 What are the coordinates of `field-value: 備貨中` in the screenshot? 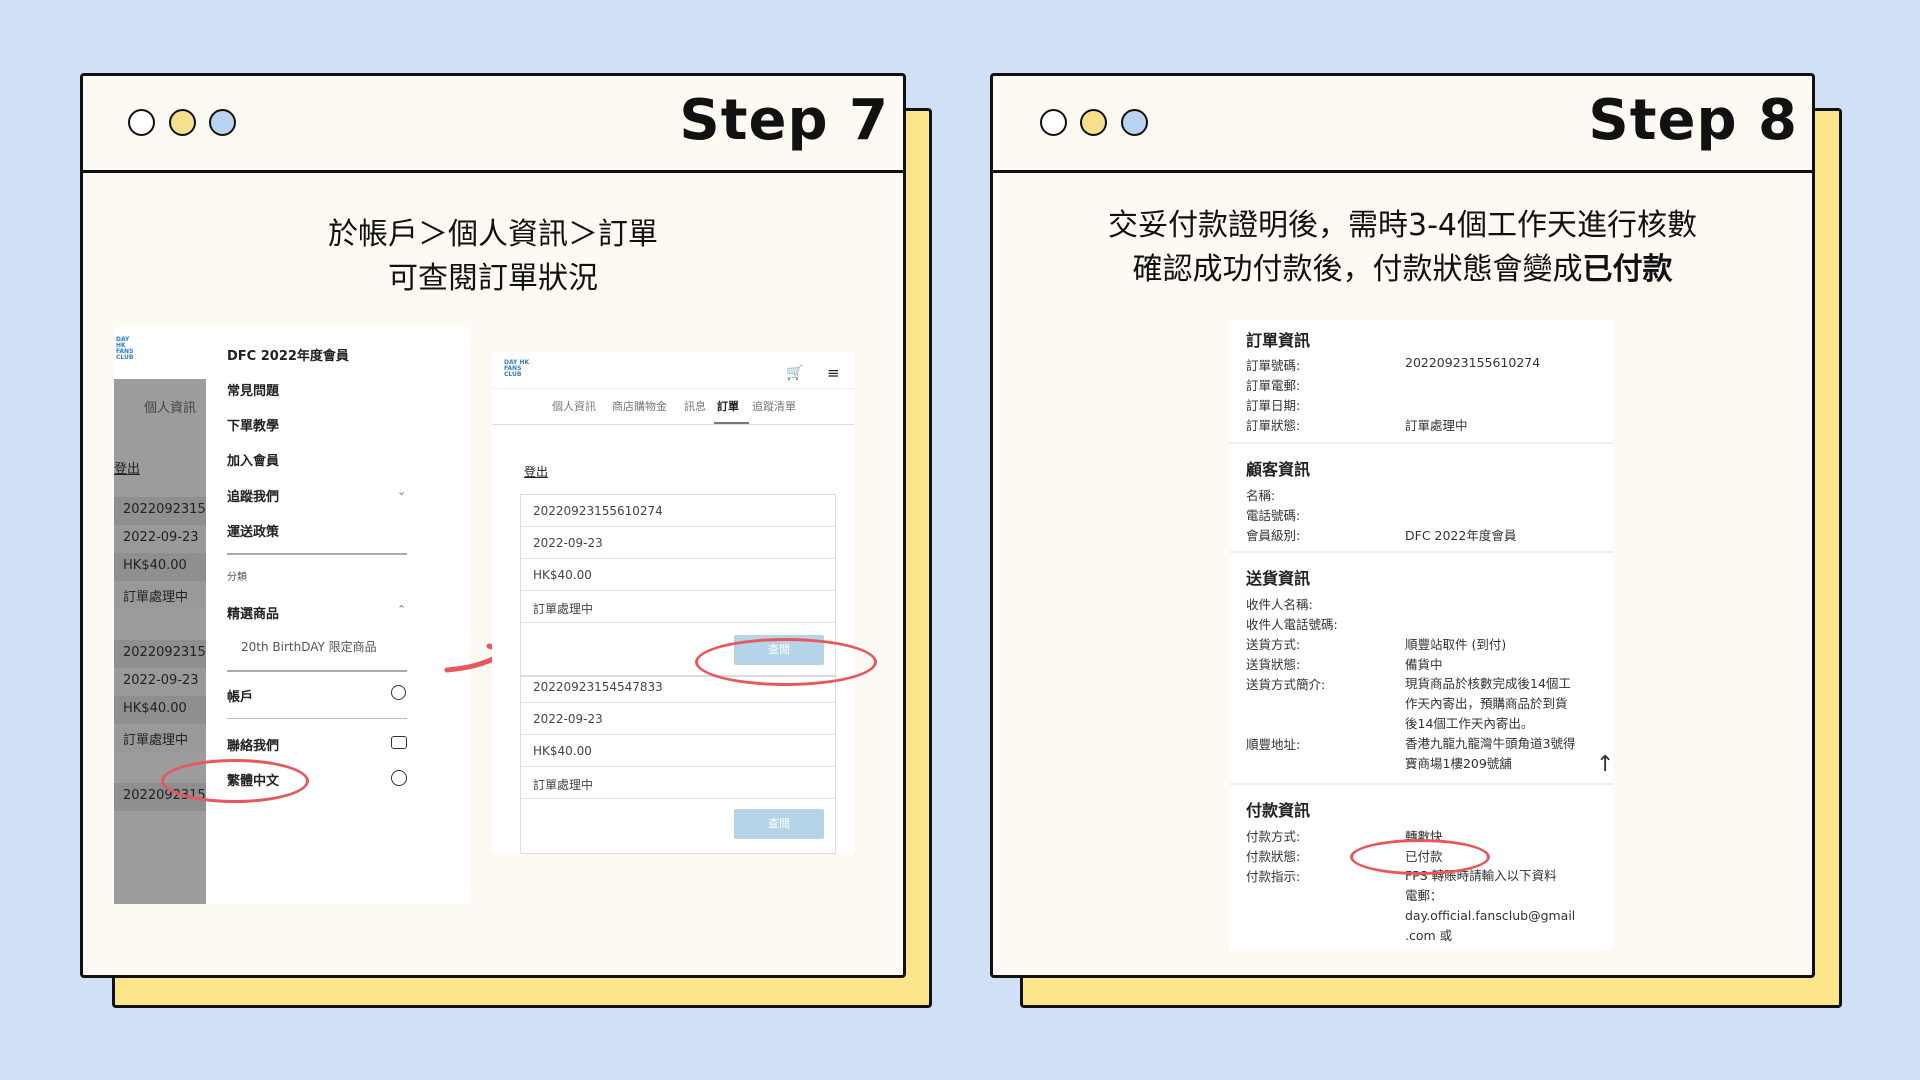 It's located at (1424, 664).